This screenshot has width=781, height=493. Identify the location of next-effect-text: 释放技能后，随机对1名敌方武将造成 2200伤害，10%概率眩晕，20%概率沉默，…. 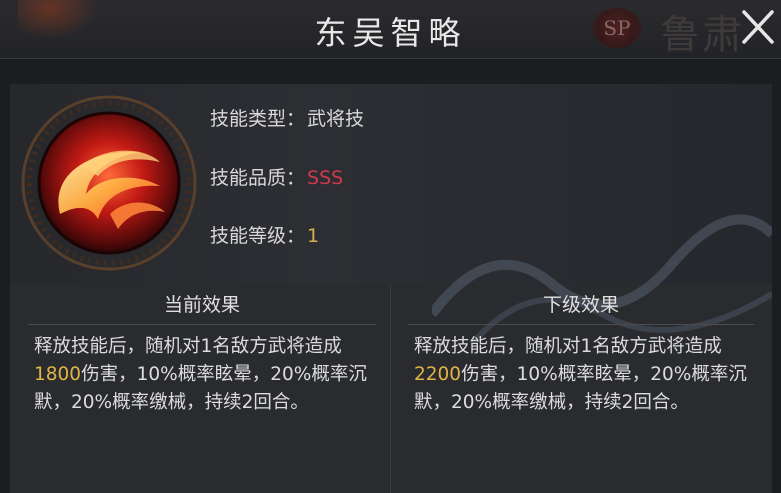
(584, 375).